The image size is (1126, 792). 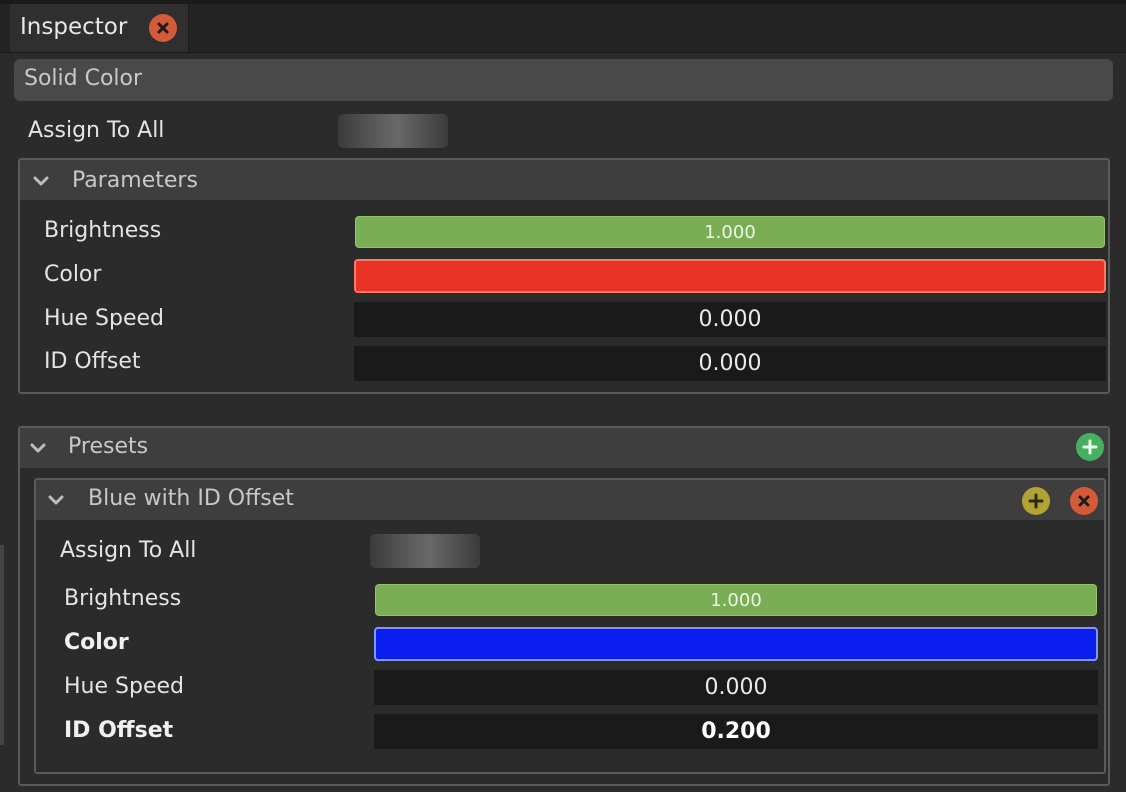 What do you see at coordinates (123, 598) in the screenshot?
I see `preset-brightness-label: Brightness` at bounding box center [123, 598].